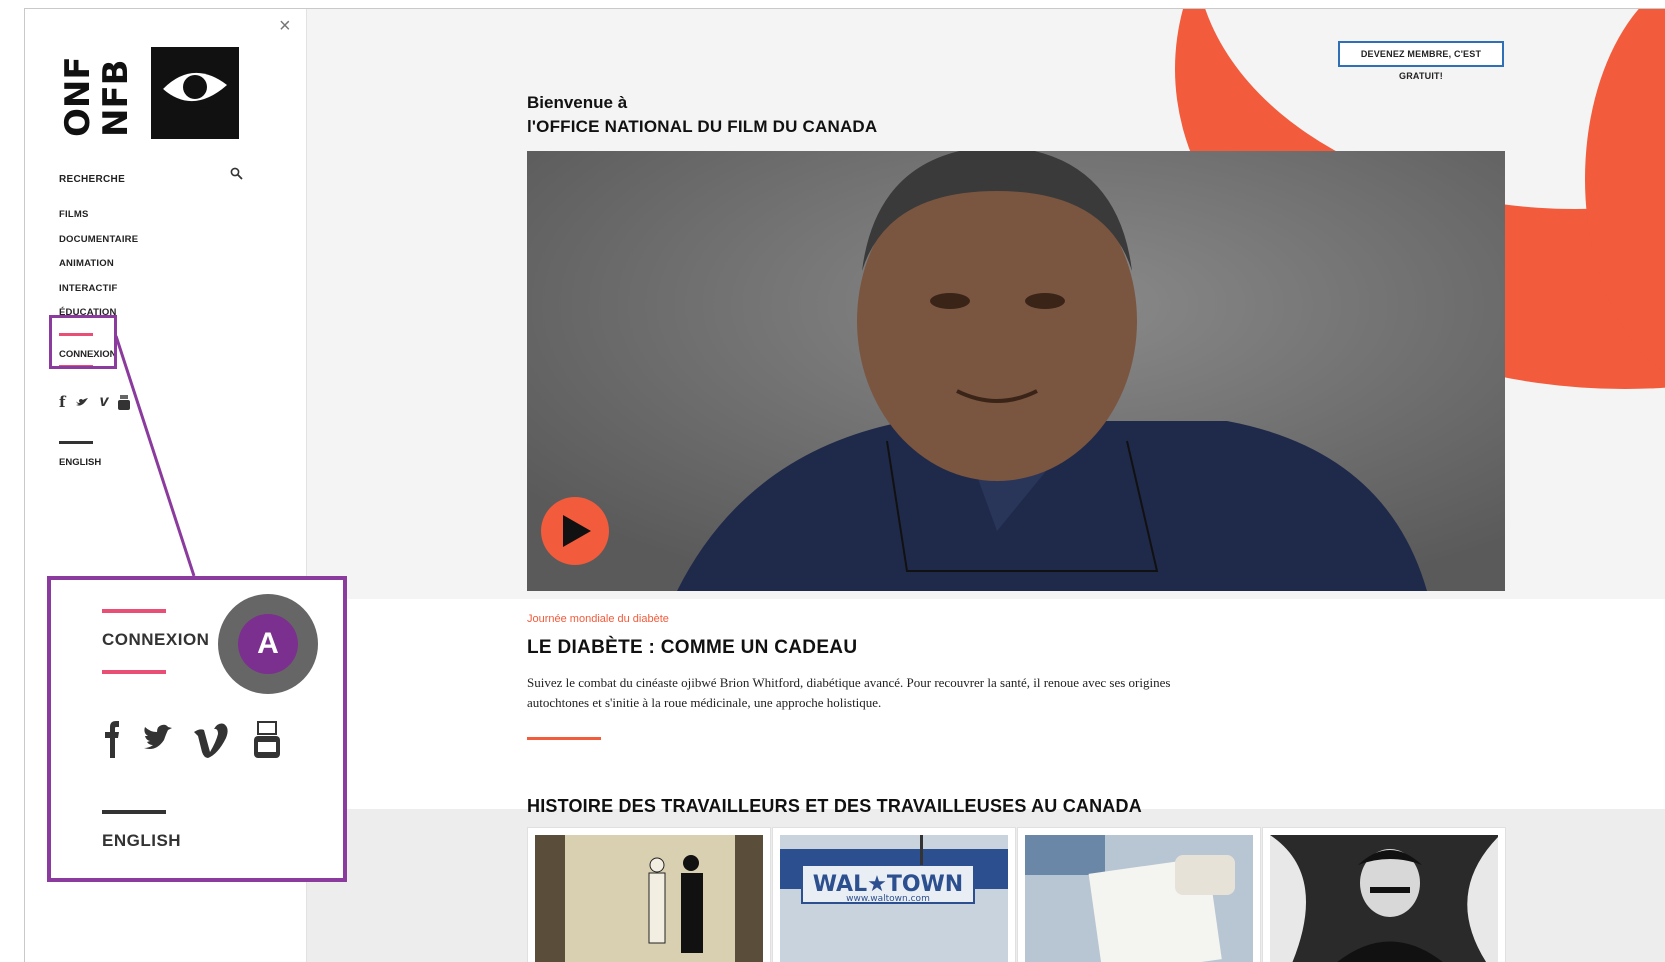 The width and height of the screenshot is (1665, 962). I want to click on thumbnail-image-waltown: WAL★TOWN www.waltown.com, so click(894, 898).